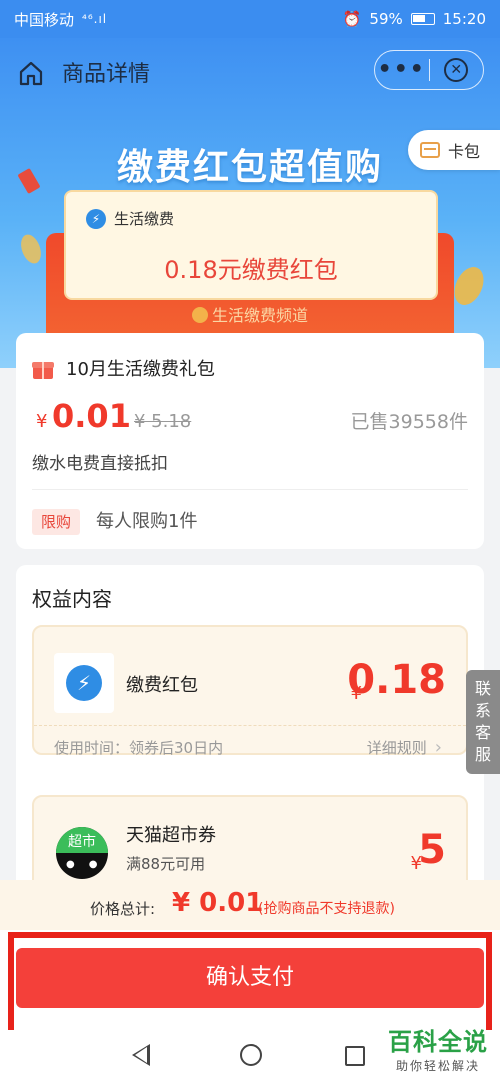  What do you see at coordinates (31, 249) in the screenshot?
I see `decor-coin-icon` at bounding box center [31, 249].